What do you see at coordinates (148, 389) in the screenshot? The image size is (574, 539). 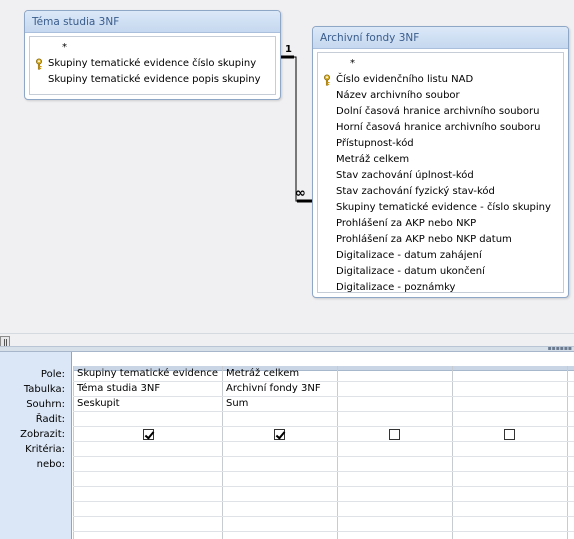 I see `grid-cell-table: Téma studia 3NF` at bounding box center [148, 389].